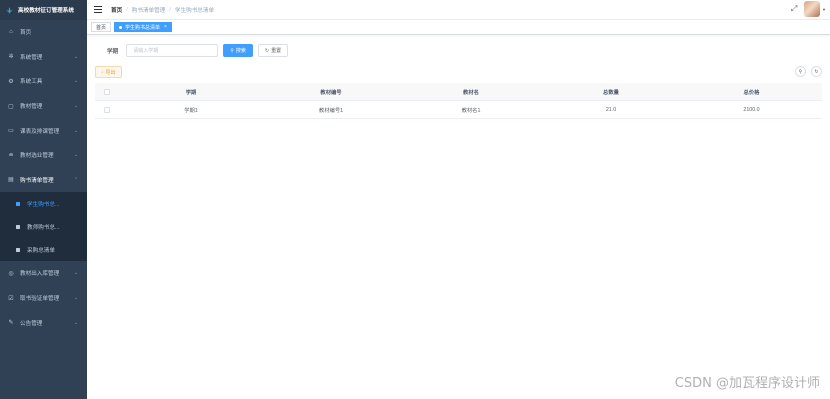 The image size is (830, 399). I want to click on breadcrumb-item: 购书清单管理, so click(148, 10).